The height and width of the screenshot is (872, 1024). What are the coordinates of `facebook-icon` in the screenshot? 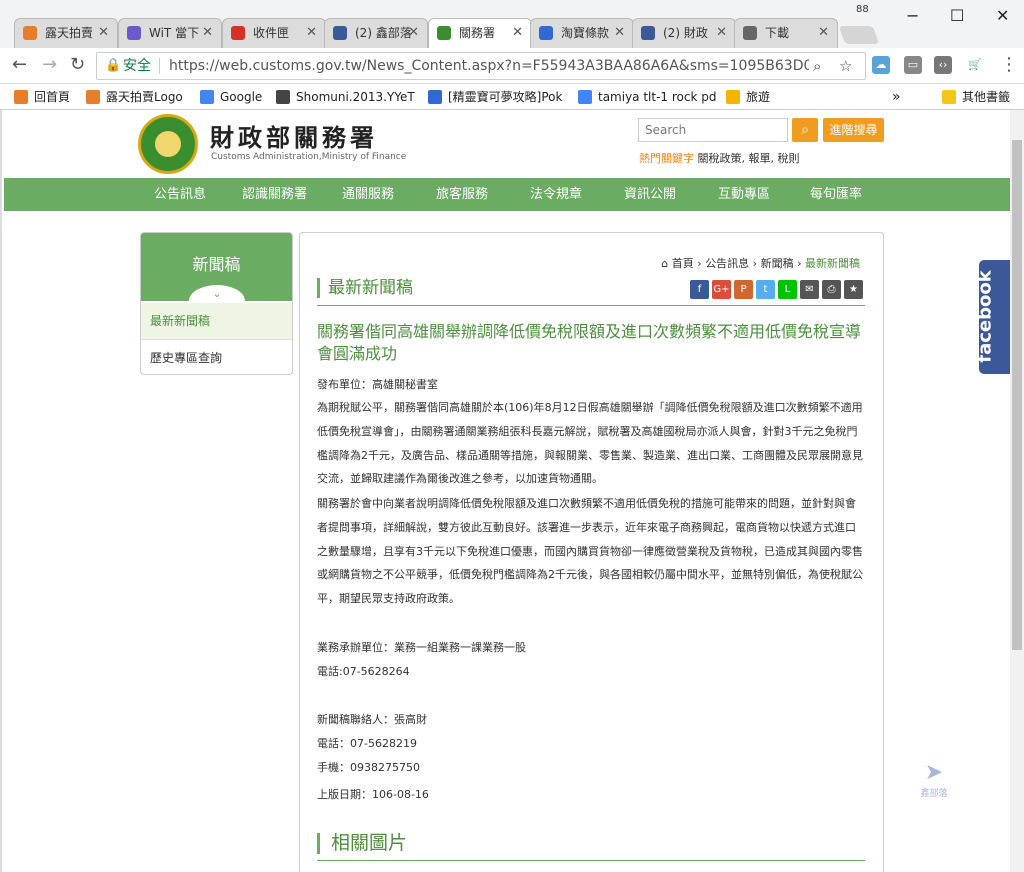 It's located at (648, 33).